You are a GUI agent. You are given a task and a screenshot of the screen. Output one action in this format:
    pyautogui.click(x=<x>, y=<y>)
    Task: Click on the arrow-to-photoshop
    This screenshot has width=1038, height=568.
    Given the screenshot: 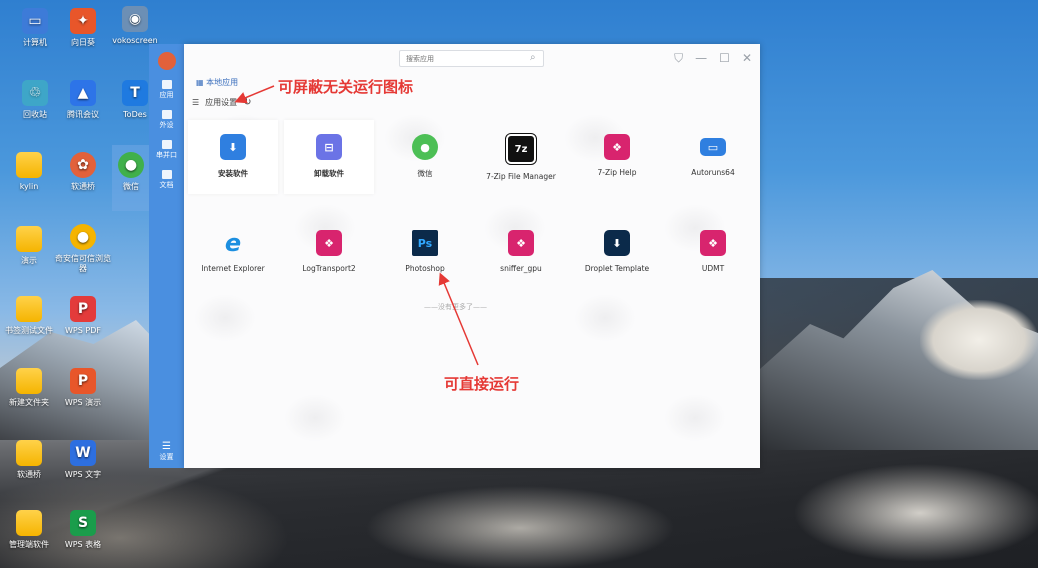 What is the action you would take?
    pyautogui.click(x=458, y=319)
    